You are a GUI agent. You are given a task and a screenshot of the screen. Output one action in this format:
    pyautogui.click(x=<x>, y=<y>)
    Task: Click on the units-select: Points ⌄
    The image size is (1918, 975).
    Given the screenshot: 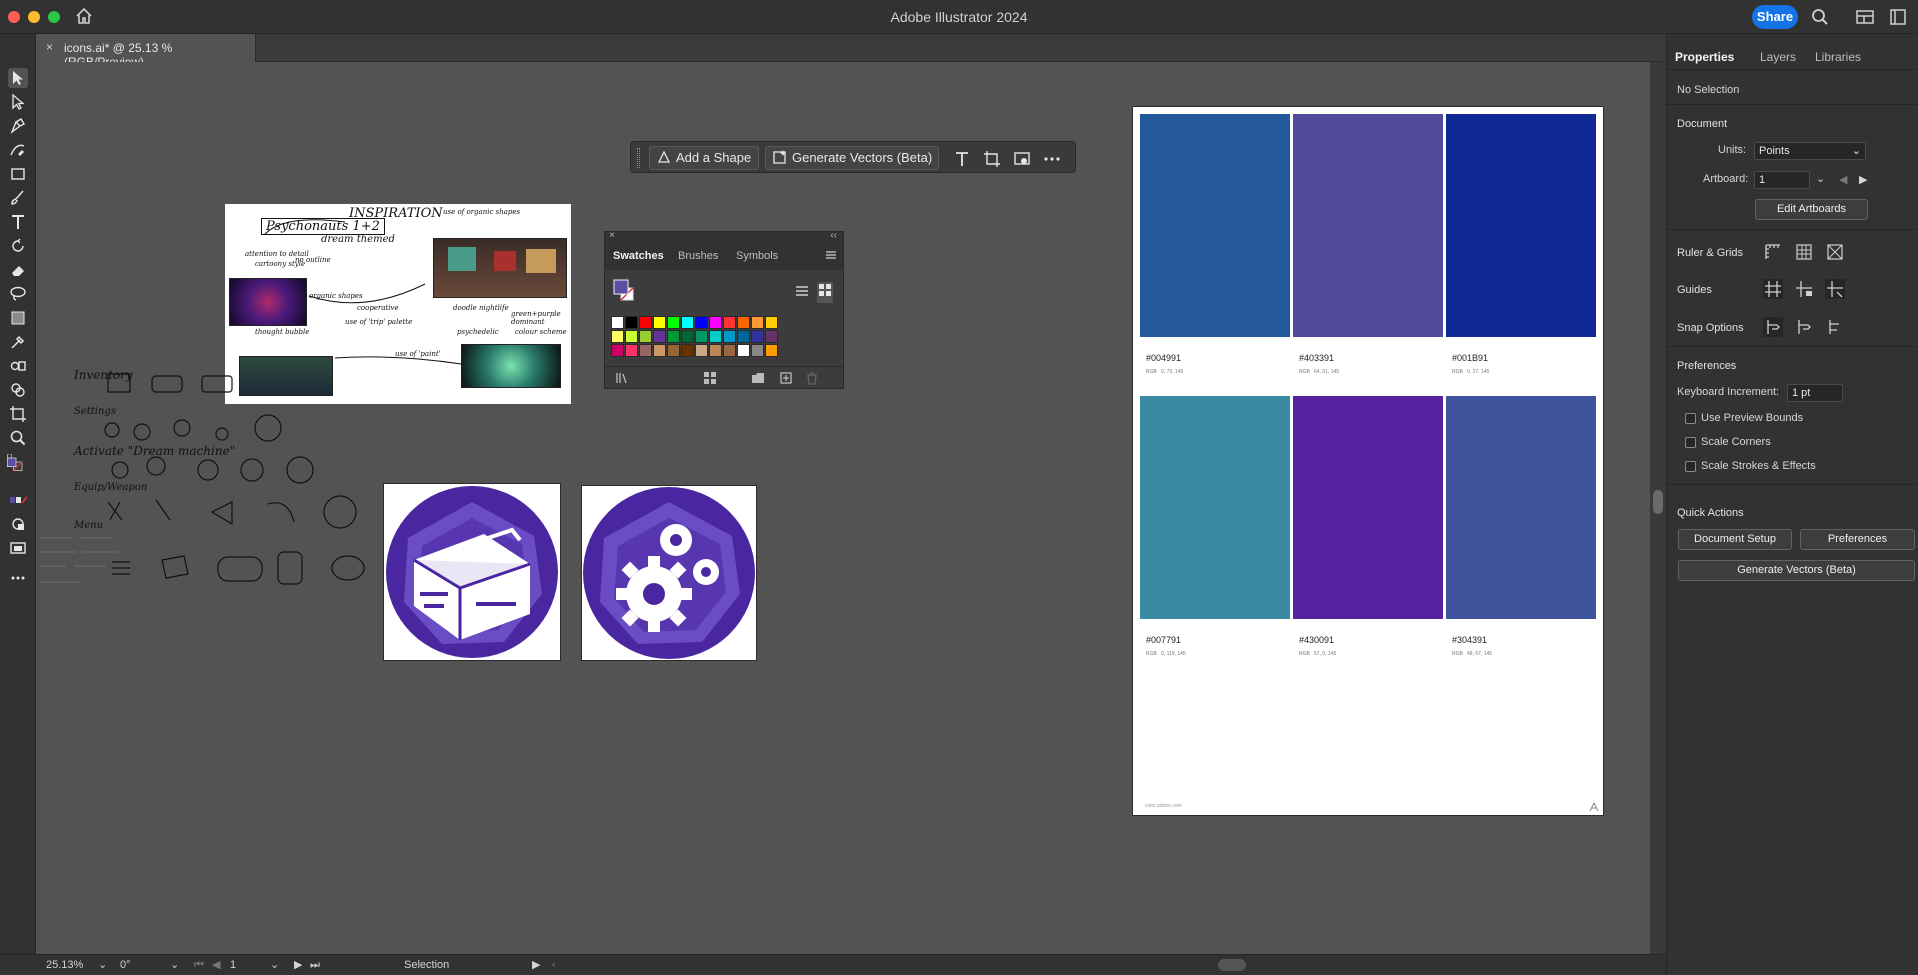 What is the action you would take?
    pyautogui.click(x=1810, y=151)
    